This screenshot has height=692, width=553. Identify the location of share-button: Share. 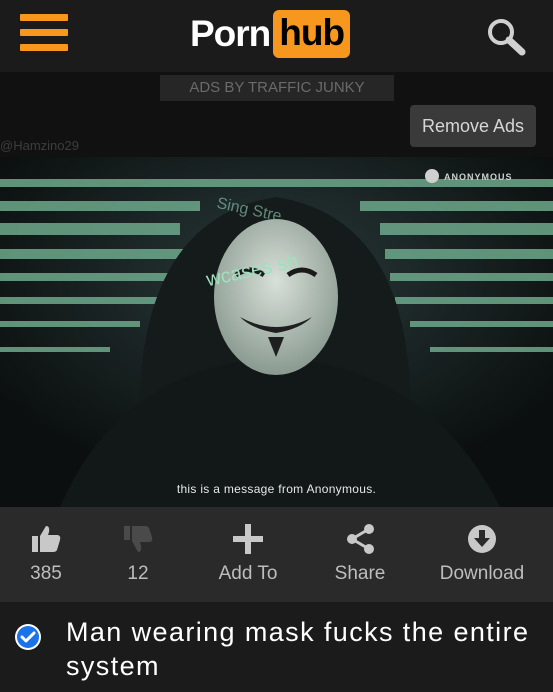
(360, 554).